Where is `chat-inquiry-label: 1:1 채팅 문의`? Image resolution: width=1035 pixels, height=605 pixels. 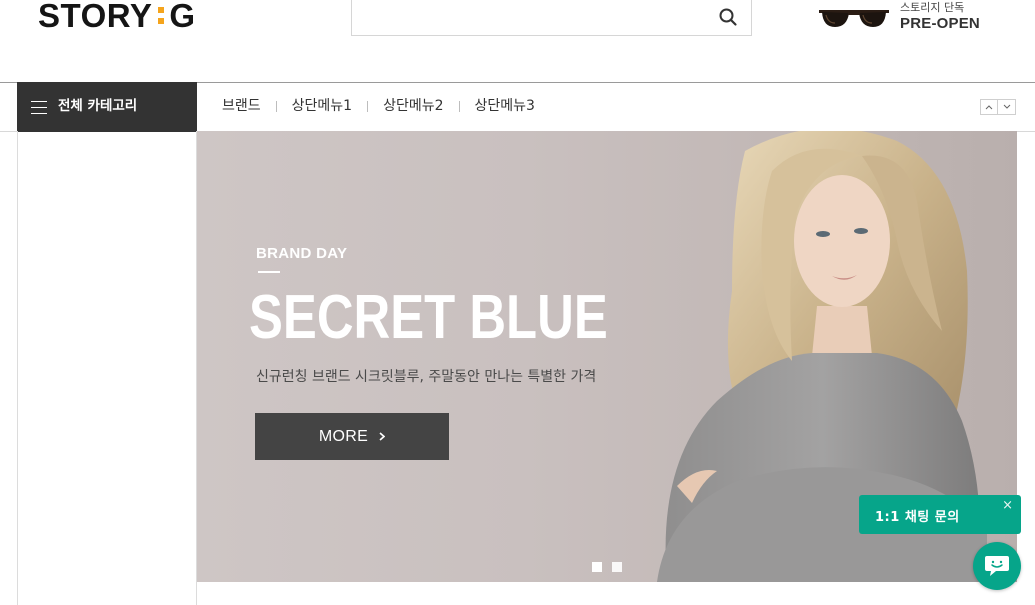 chat-inquiry-label: 1:1 채팅 문의 is located at coordinates (917, 517).